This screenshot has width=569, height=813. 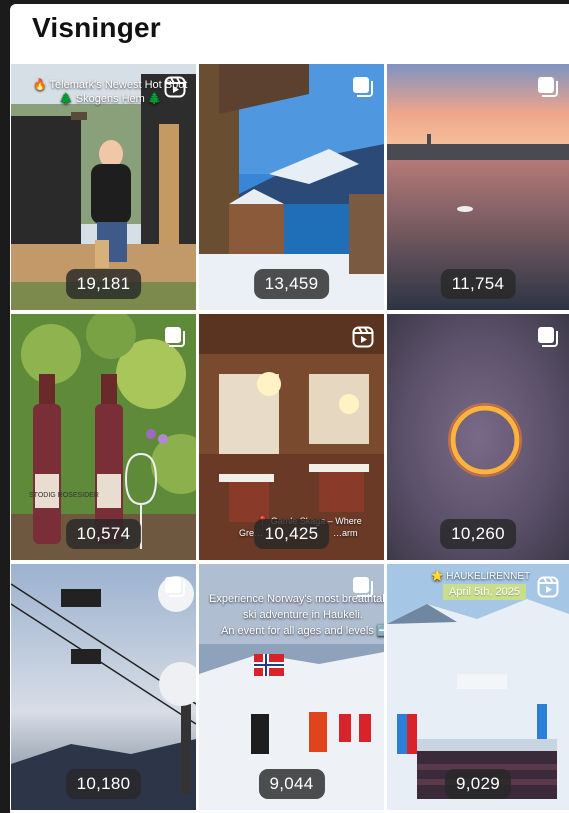 What do you see at coordinates (291, 784) in the screenshot?
I see `view-count-badge: 9,044` at bounding box center [291, 784].